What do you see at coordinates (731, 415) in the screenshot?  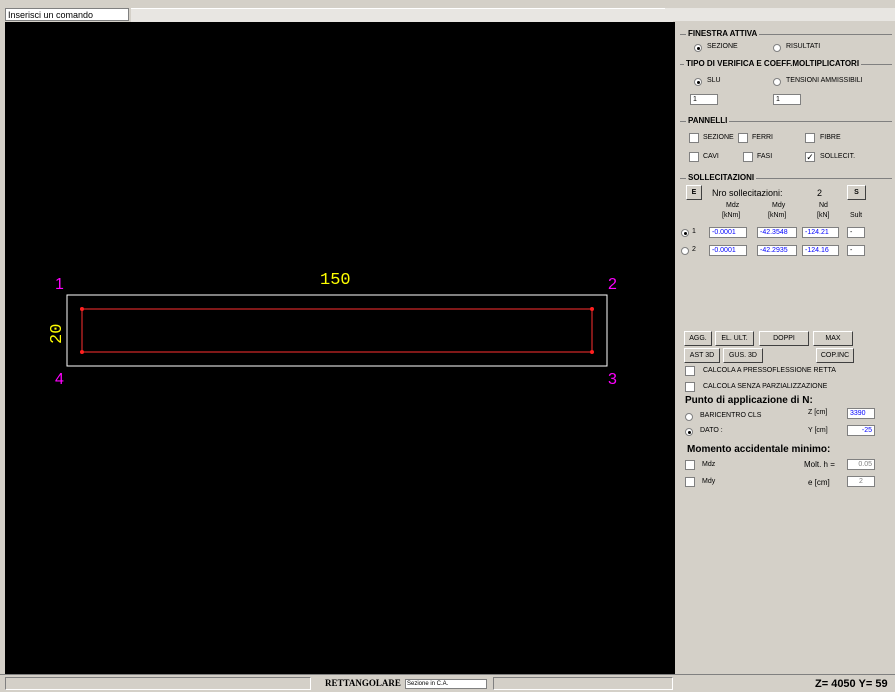 I see `radio-baricentro-label: BARICENTRO CLS` at bounding box center [731, 415].